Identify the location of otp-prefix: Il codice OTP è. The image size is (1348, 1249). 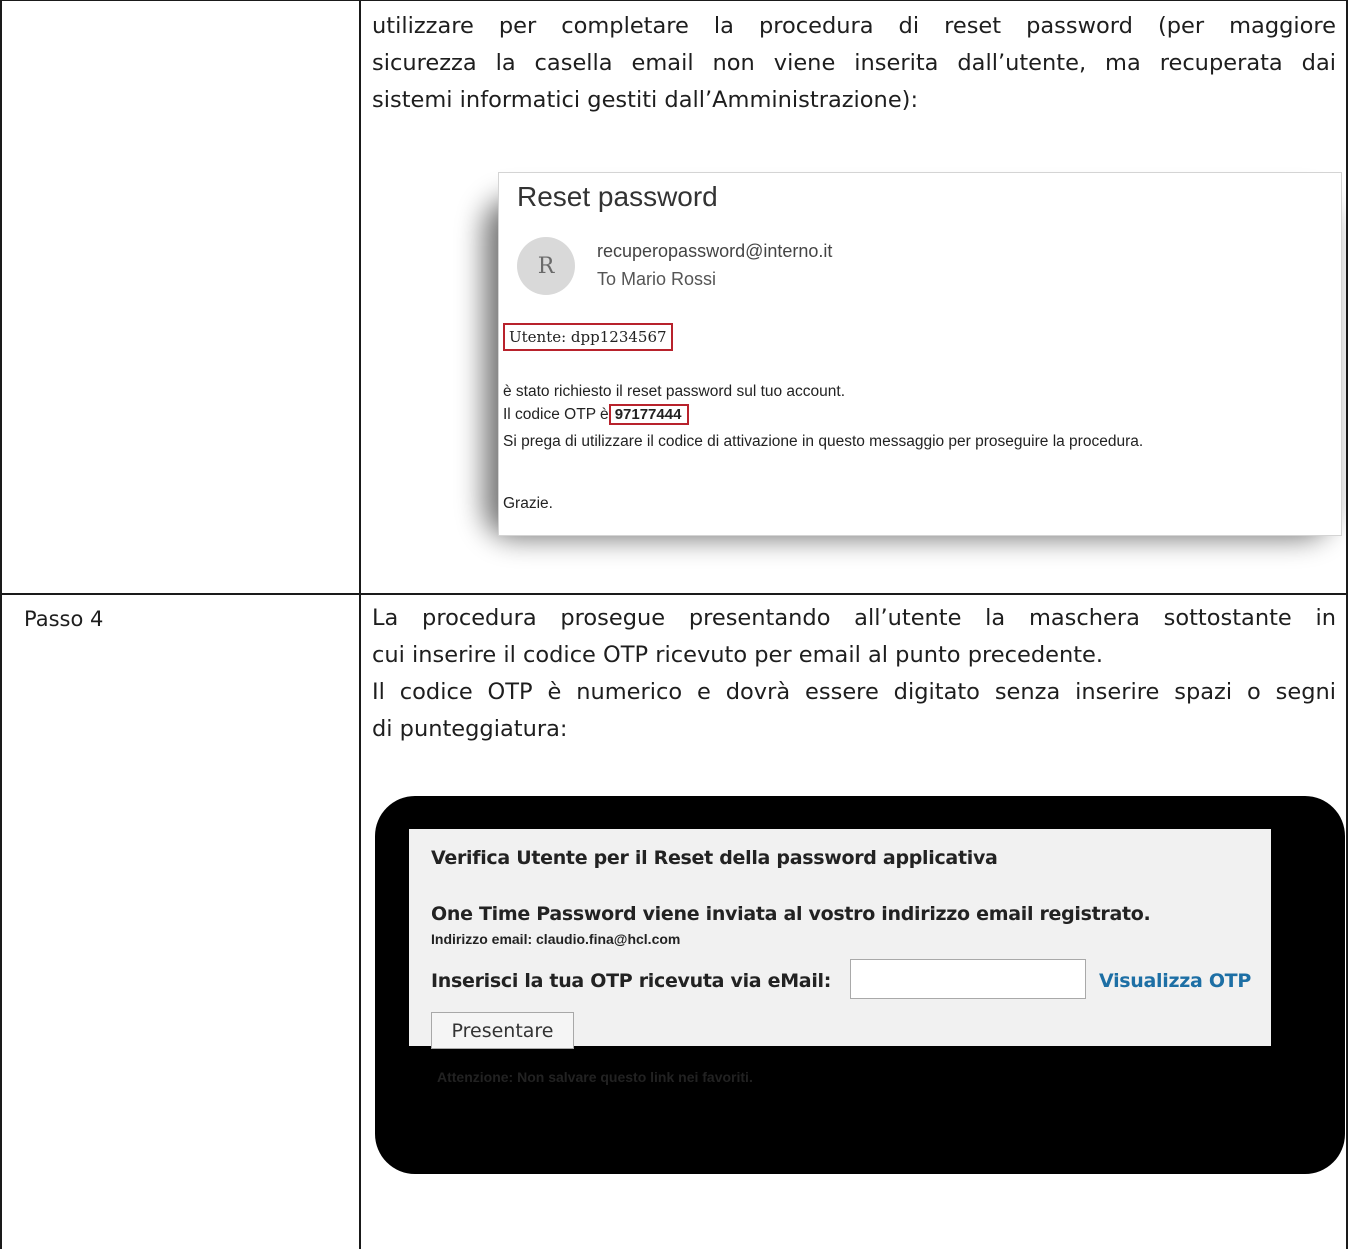
(556, 414).